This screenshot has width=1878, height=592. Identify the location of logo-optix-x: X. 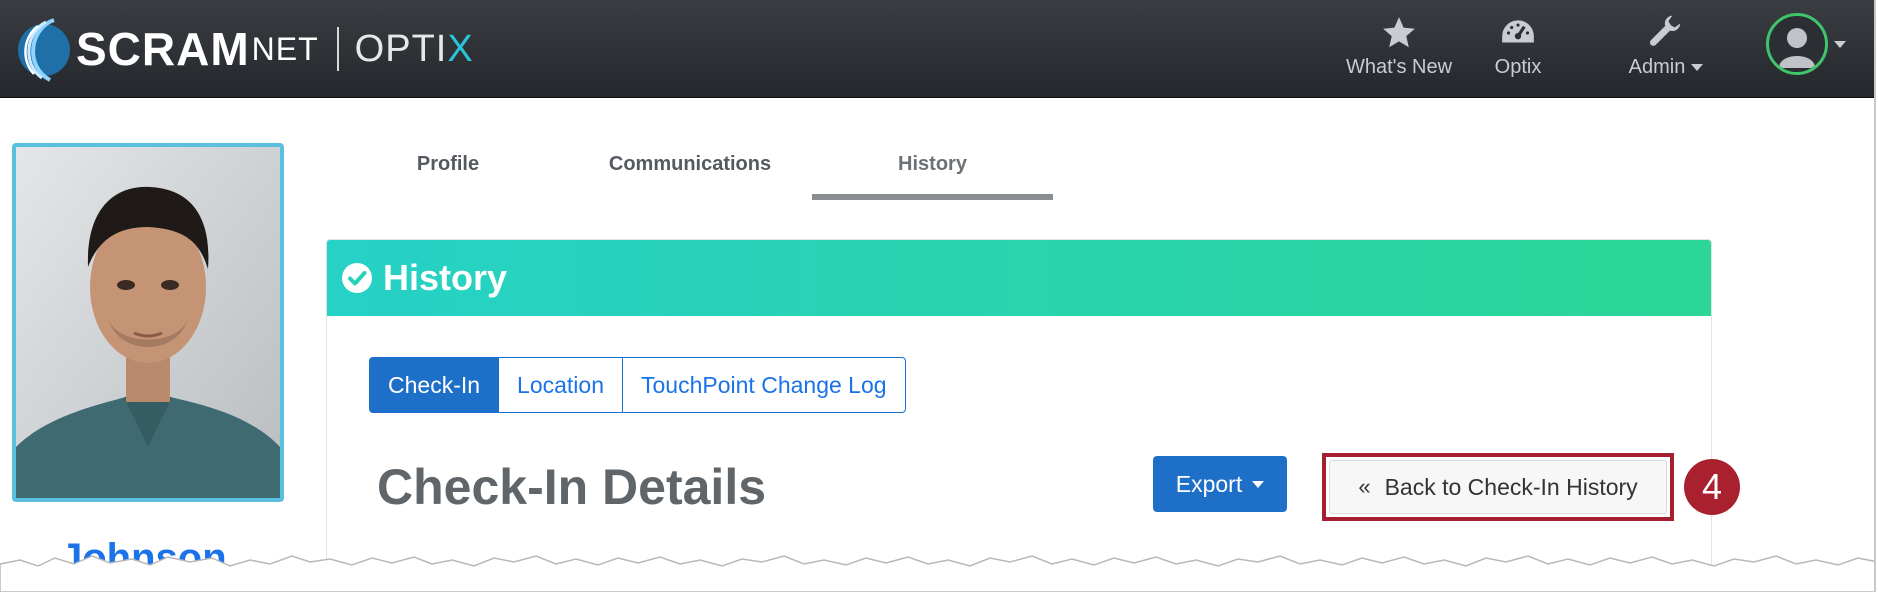
(460, 49).